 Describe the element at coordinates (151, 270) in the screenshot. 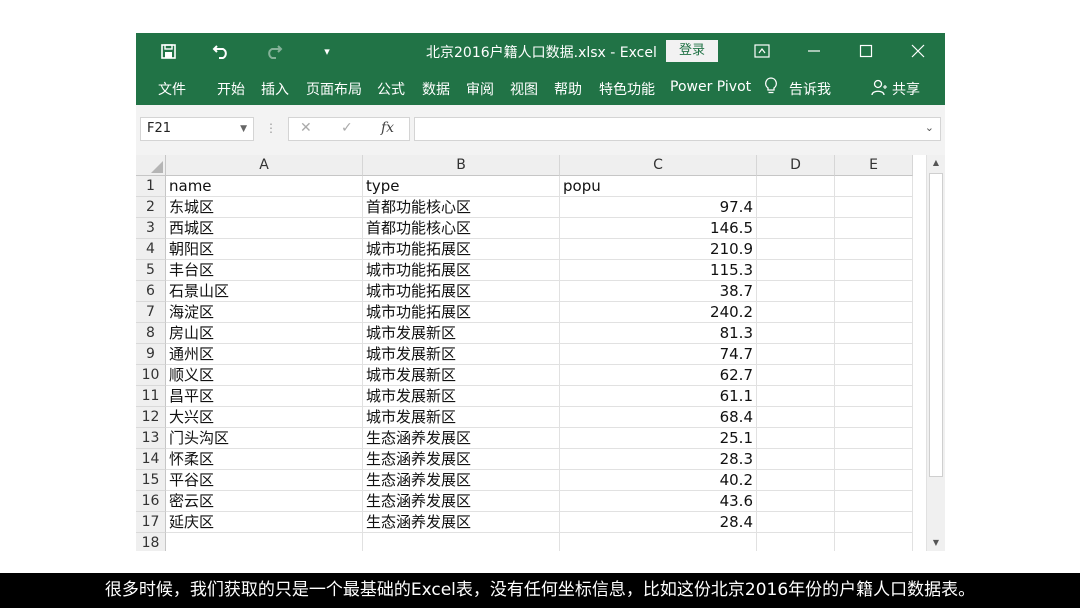

I see `row-header-5: 5` at that location.